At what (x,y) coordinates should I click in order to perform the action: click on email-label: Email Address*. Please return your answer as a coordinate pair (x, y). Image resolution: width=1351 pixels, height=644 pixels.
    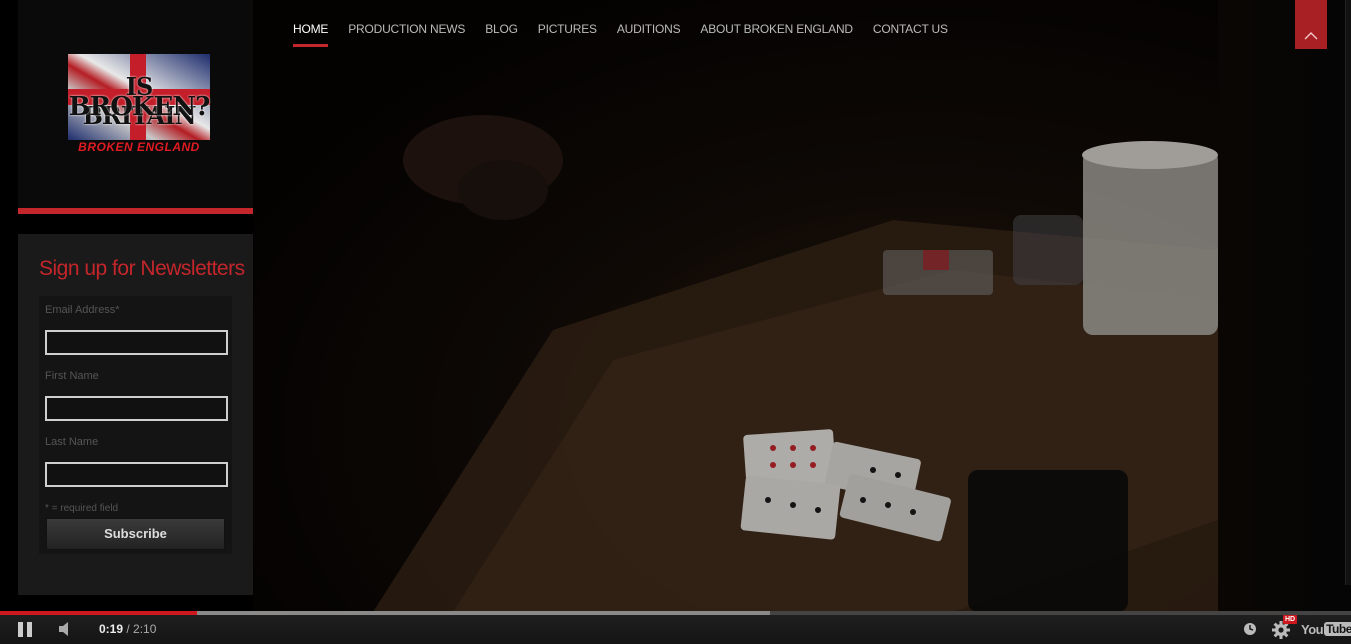
    Looking at the image, I should click on (82, 310).